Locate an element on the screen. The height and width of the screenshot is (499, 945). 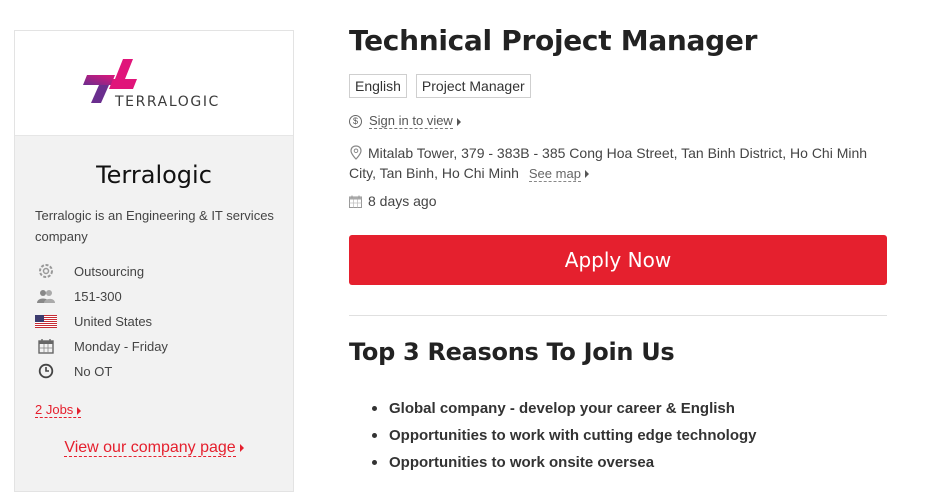
job-title: Technical Project Manager is located at coordinates (553, 40).